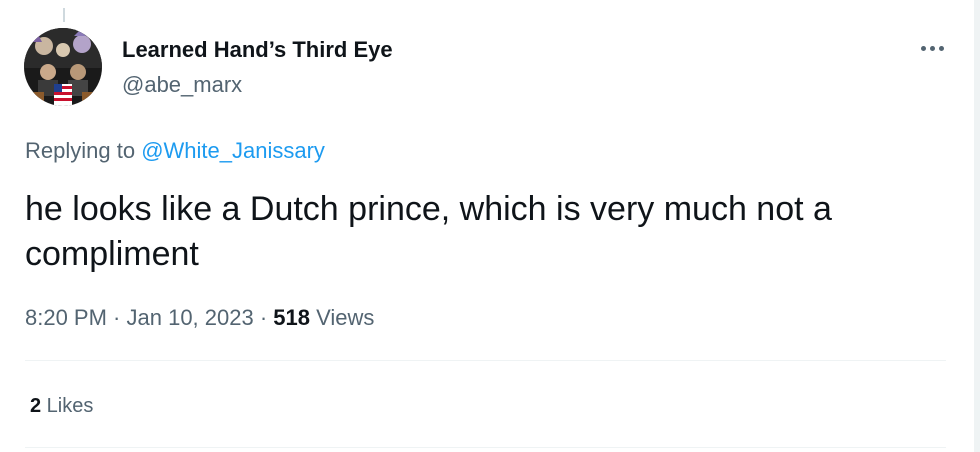 Image resolution: width=980 pixels, height=452 pixels. I want to click on column-border, so click(977, 226).